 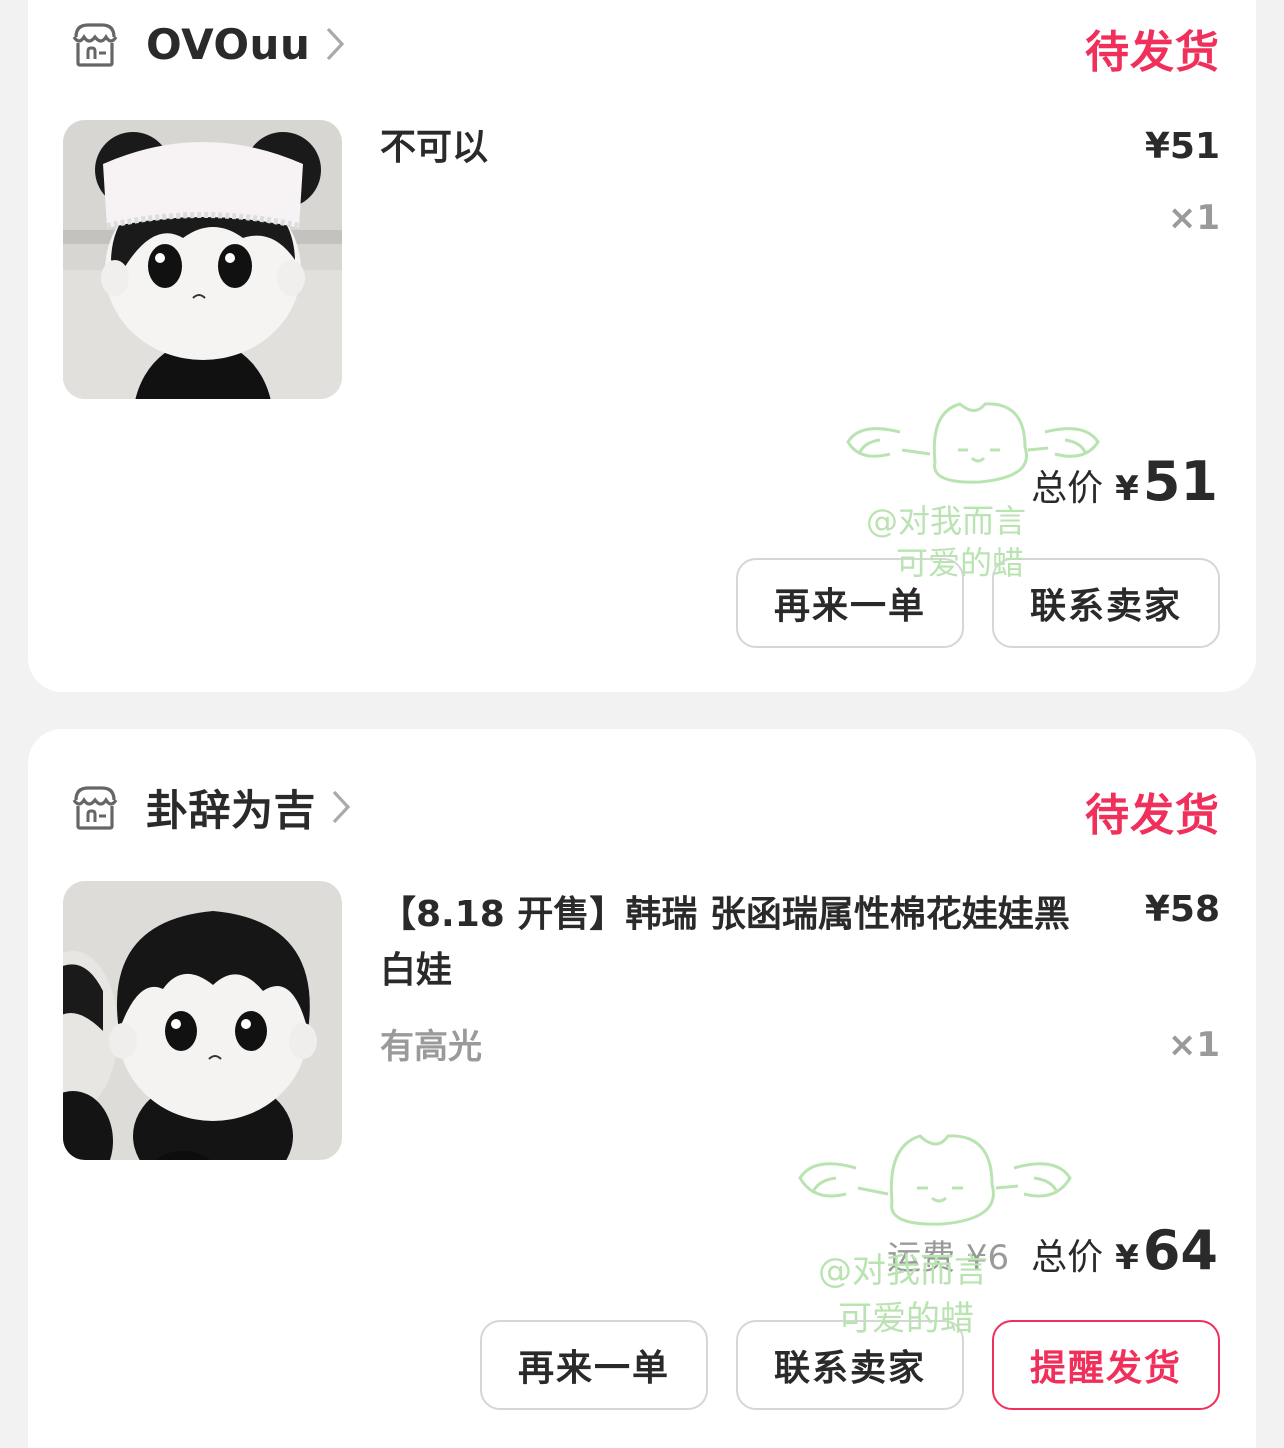 I want to click on product-price: ¥58, so click(x=1182, y=909).